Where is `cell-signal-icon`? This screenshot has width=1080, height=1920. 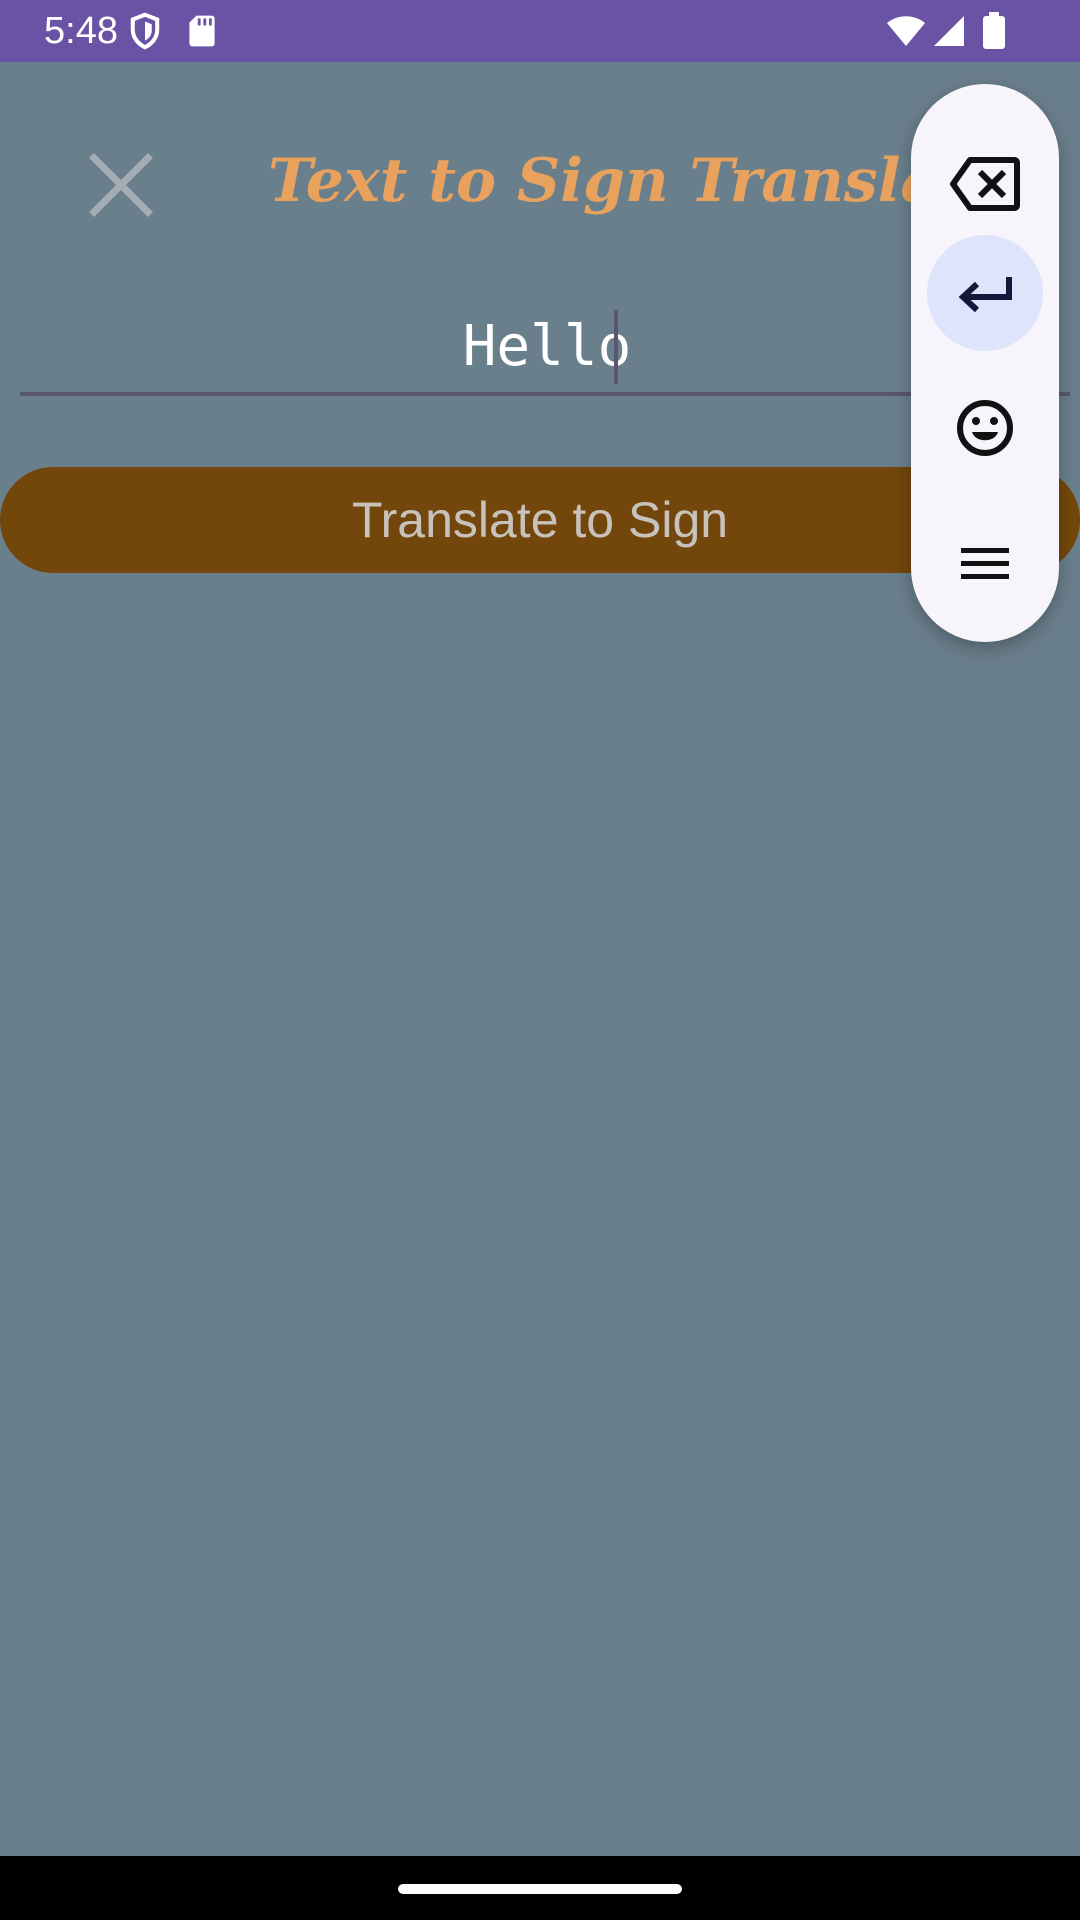
cell-signal-icon is located at coordinates (949, 31).